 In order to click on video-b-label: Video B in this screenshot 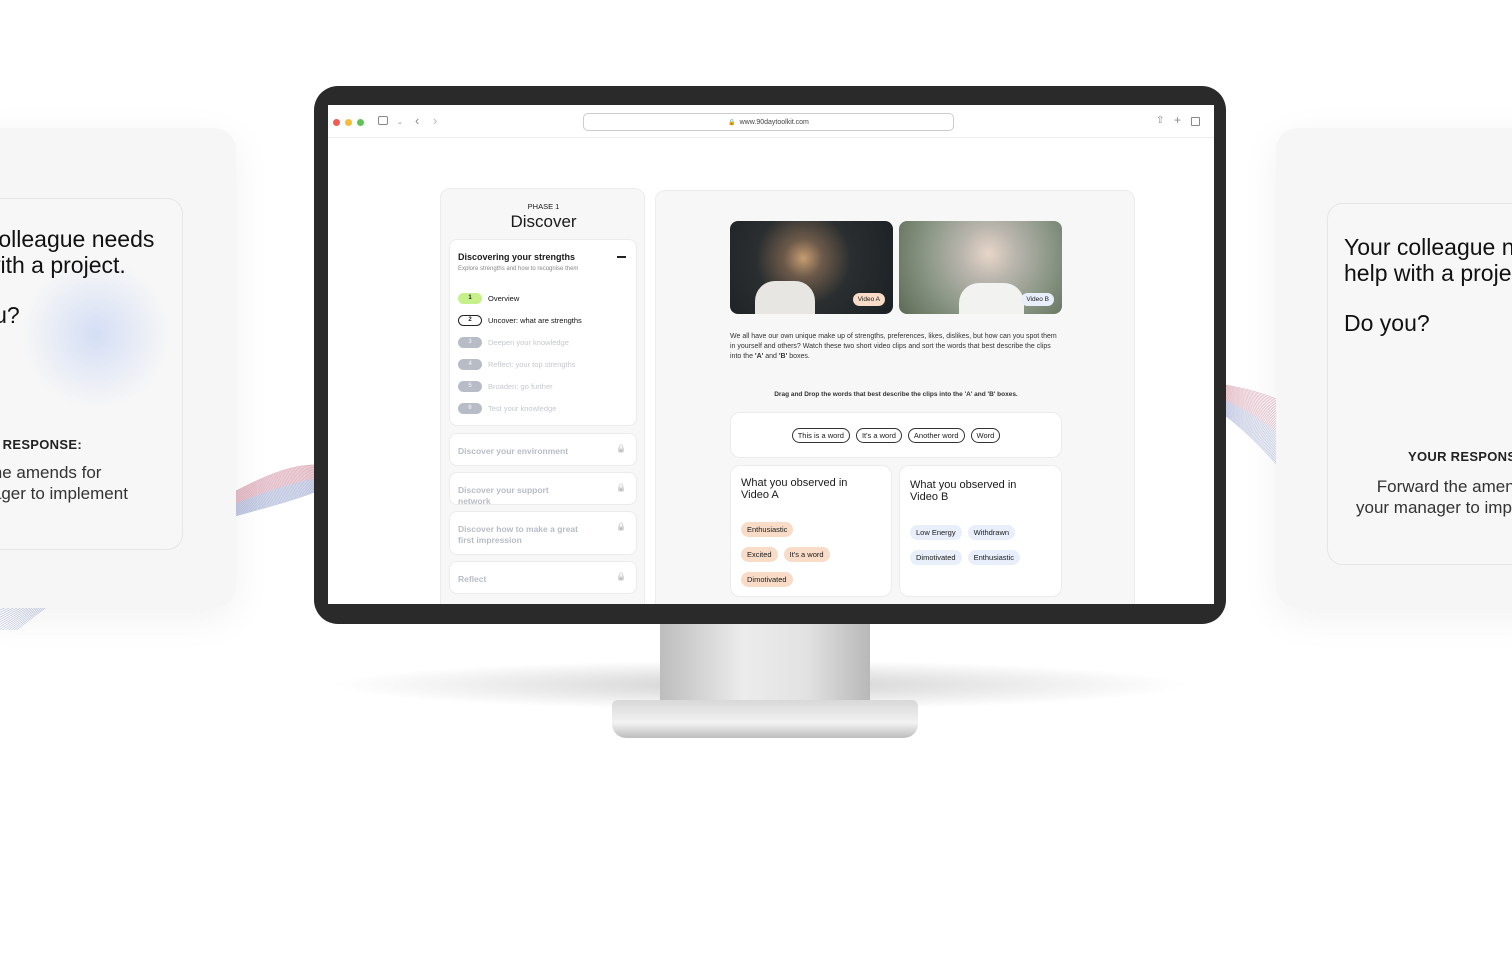, I will do `click(1037, 299)`.